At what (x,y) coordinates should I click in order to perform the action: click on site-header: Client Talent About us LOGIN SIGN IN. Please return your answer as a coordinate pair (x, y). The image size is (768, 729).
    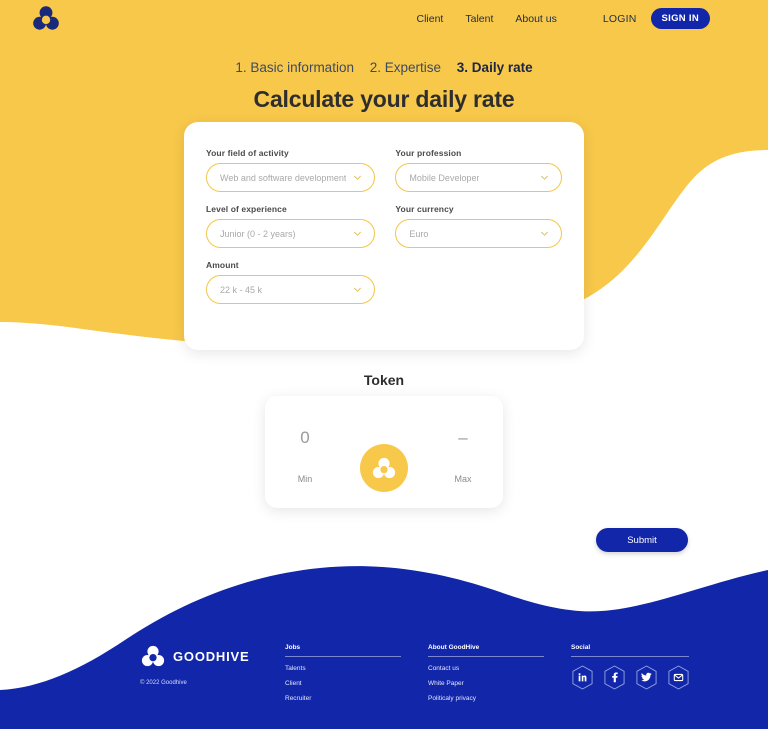
    Looking at the image, I should click on (384, 18).